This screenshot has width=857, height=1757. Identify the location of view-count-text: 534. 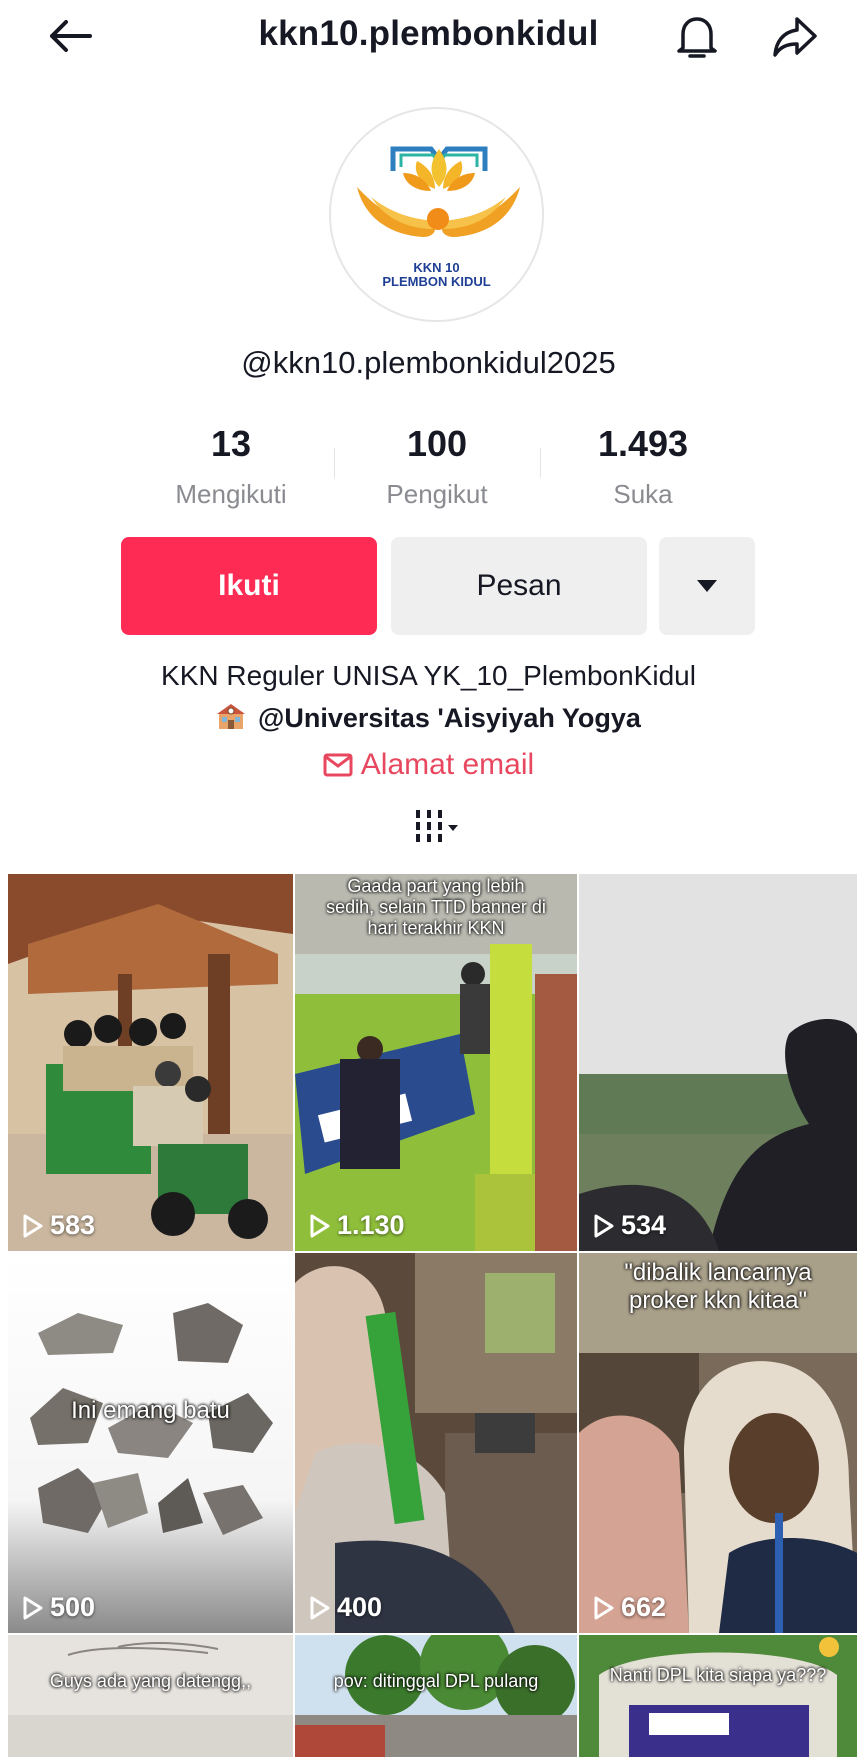
(644, 1225).